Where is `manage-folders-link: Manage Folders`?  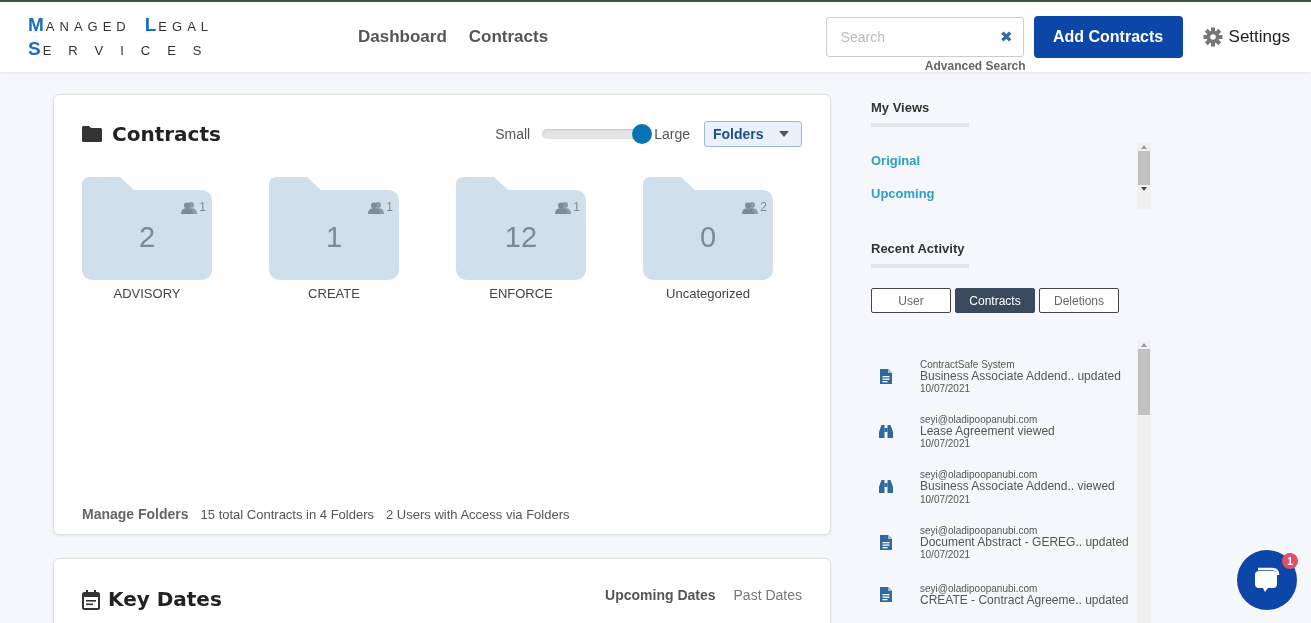
manage-folders-link: Manage Folders is located at coordinates (135, 514).